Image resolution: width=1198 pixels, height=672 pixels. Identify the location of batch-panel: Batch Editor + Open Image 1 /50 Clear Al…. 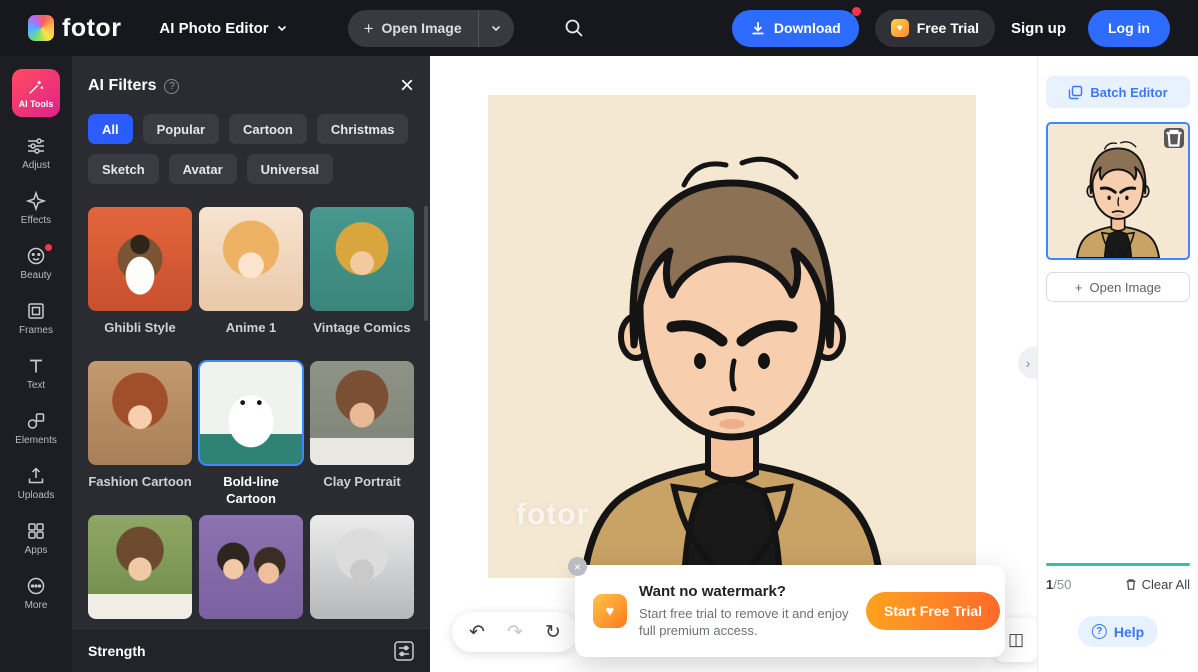
(1118, 364).